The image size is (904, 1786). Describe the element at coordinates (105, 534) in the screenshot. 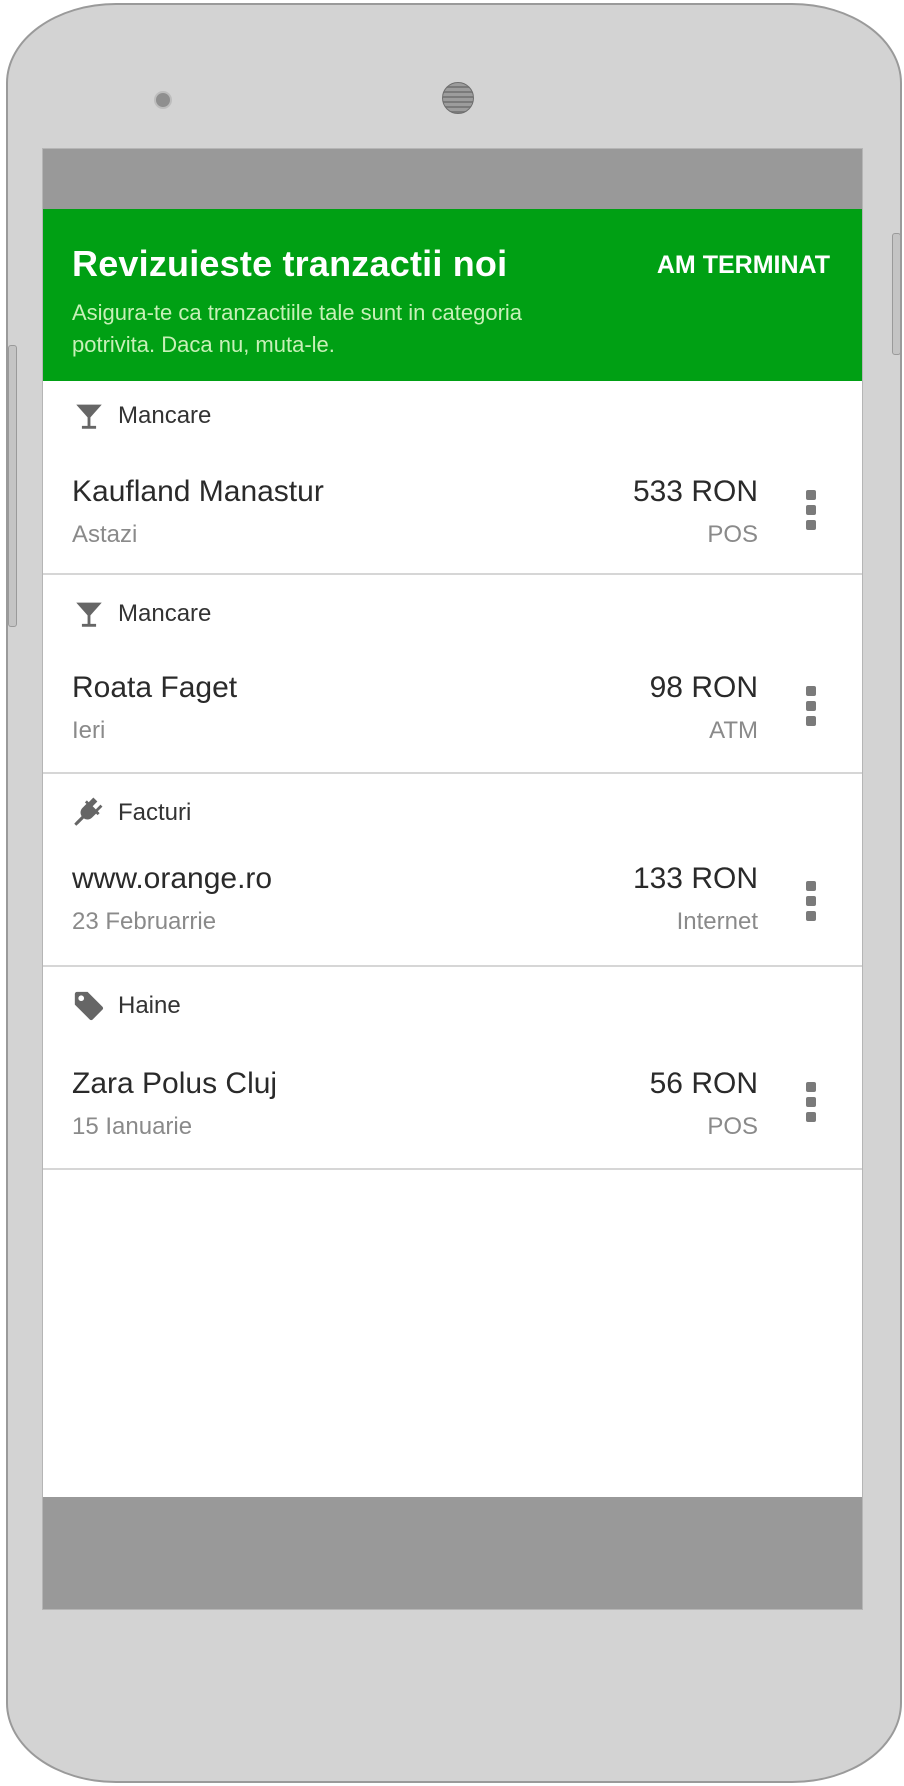

I see `transaction-date: Astazi` at that location.